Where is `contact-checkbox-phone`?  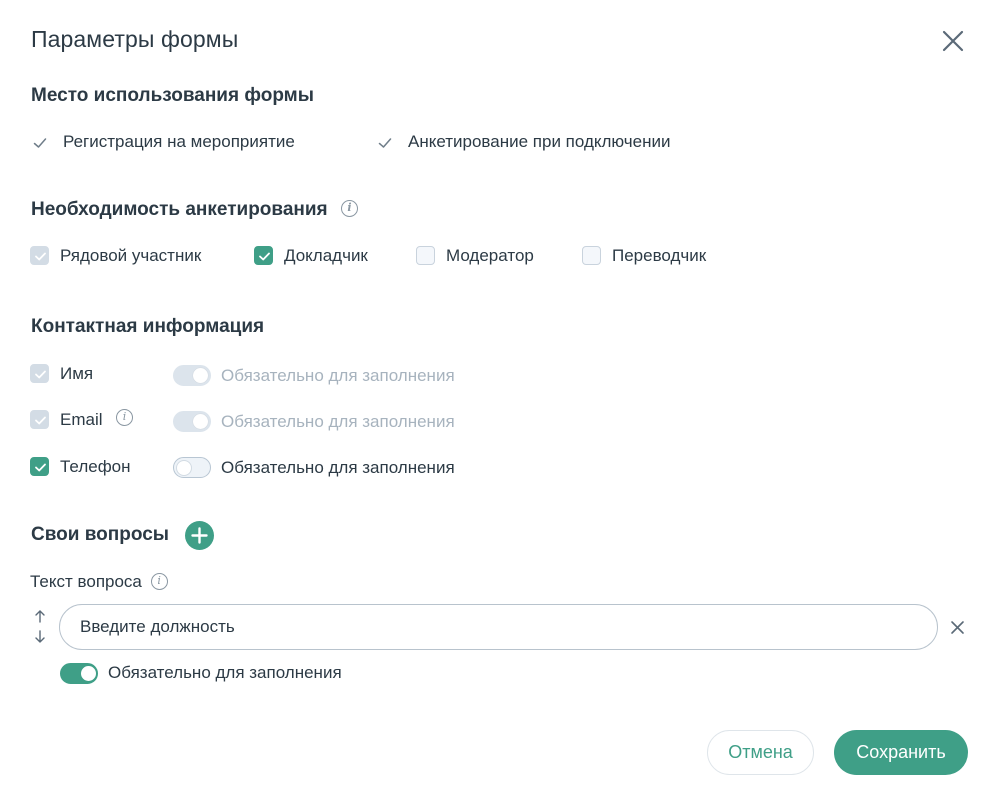
contact-checkbox-phone is located at coordinates (39, 466).